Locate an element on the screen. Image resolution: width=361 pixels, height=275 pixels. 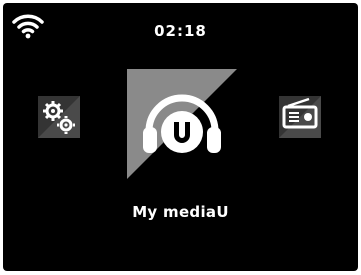
mediau-headphones-icon is located at coordinates (182, 124).